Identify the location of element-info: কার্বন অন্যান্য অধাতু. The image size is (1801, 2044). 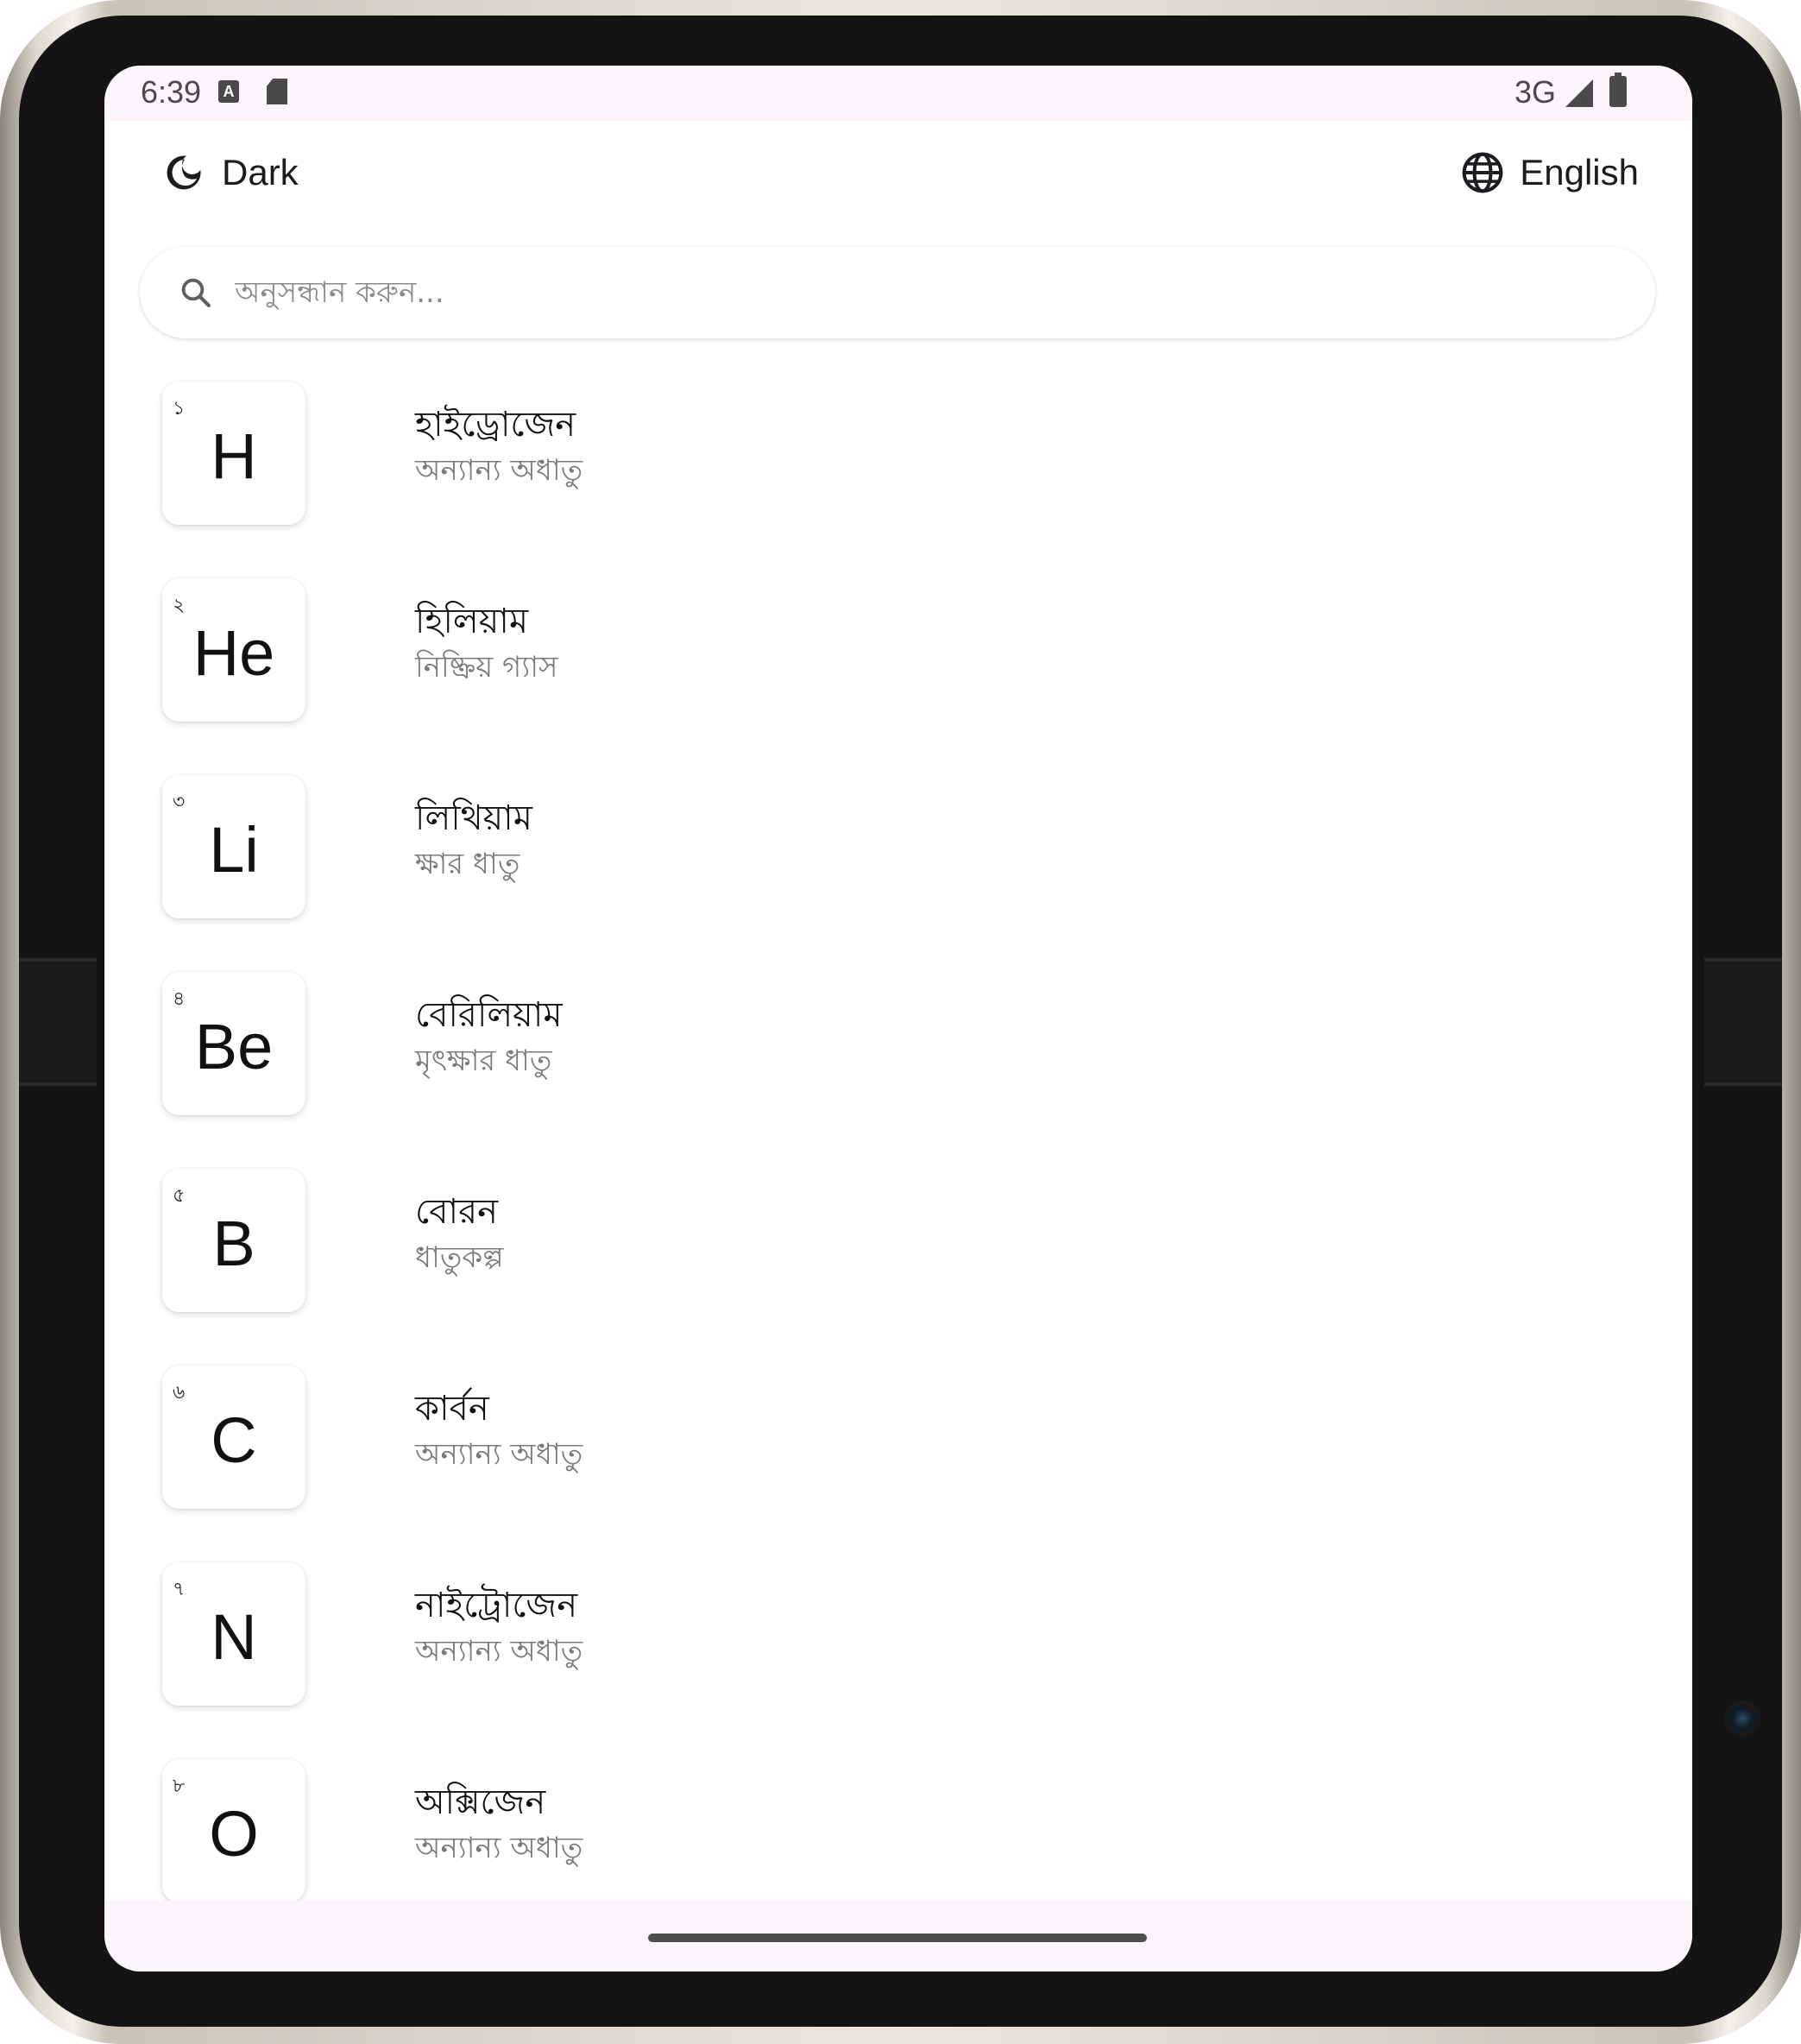
(498, 1430).